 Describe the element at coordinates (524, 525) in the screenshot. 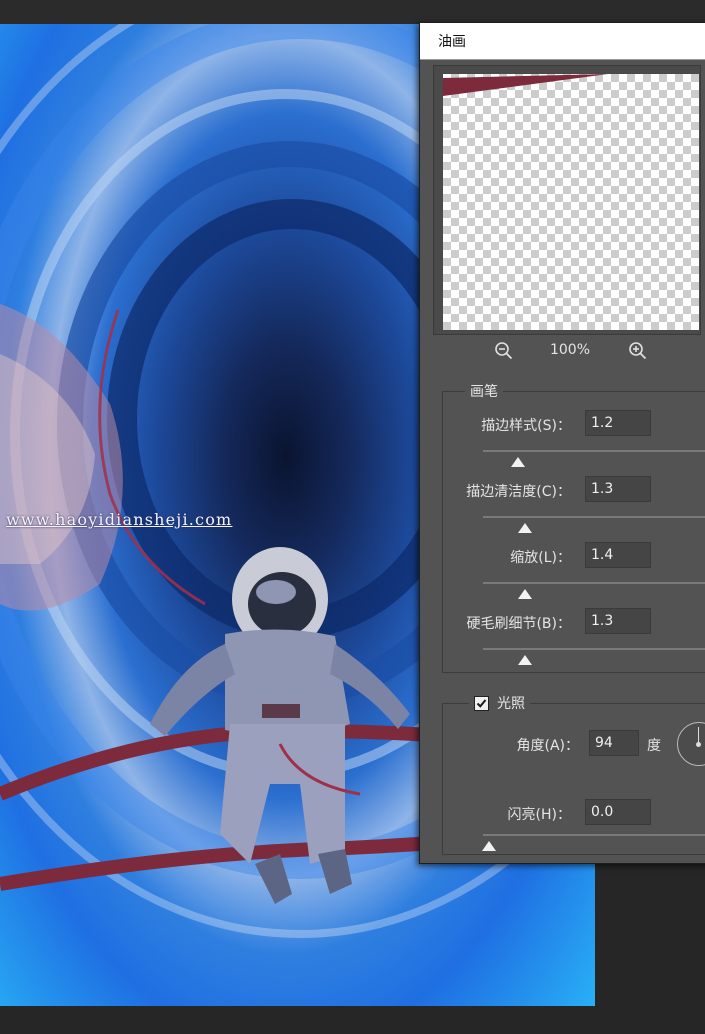

I see `stroke-cleanliness-slider-thumb` at that location.